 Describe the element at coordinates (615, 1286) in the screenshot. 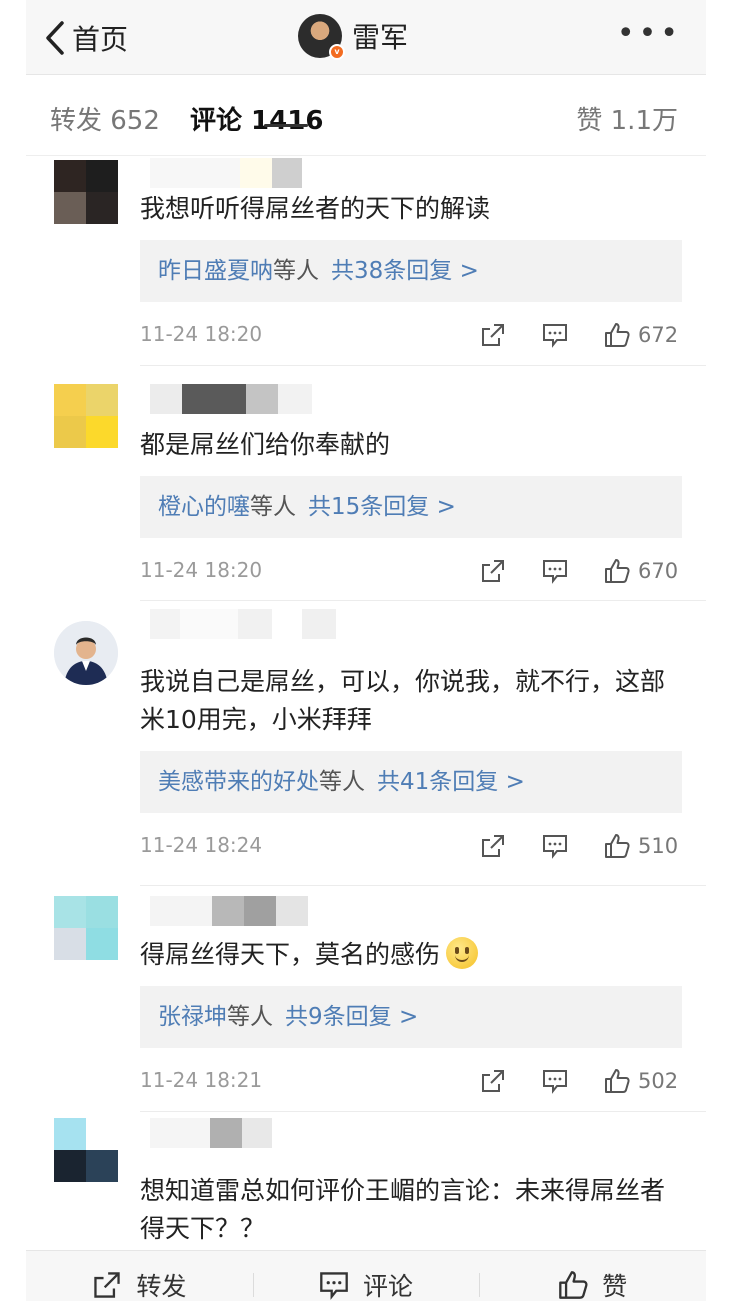

I see `like-label: 赞` at that location.